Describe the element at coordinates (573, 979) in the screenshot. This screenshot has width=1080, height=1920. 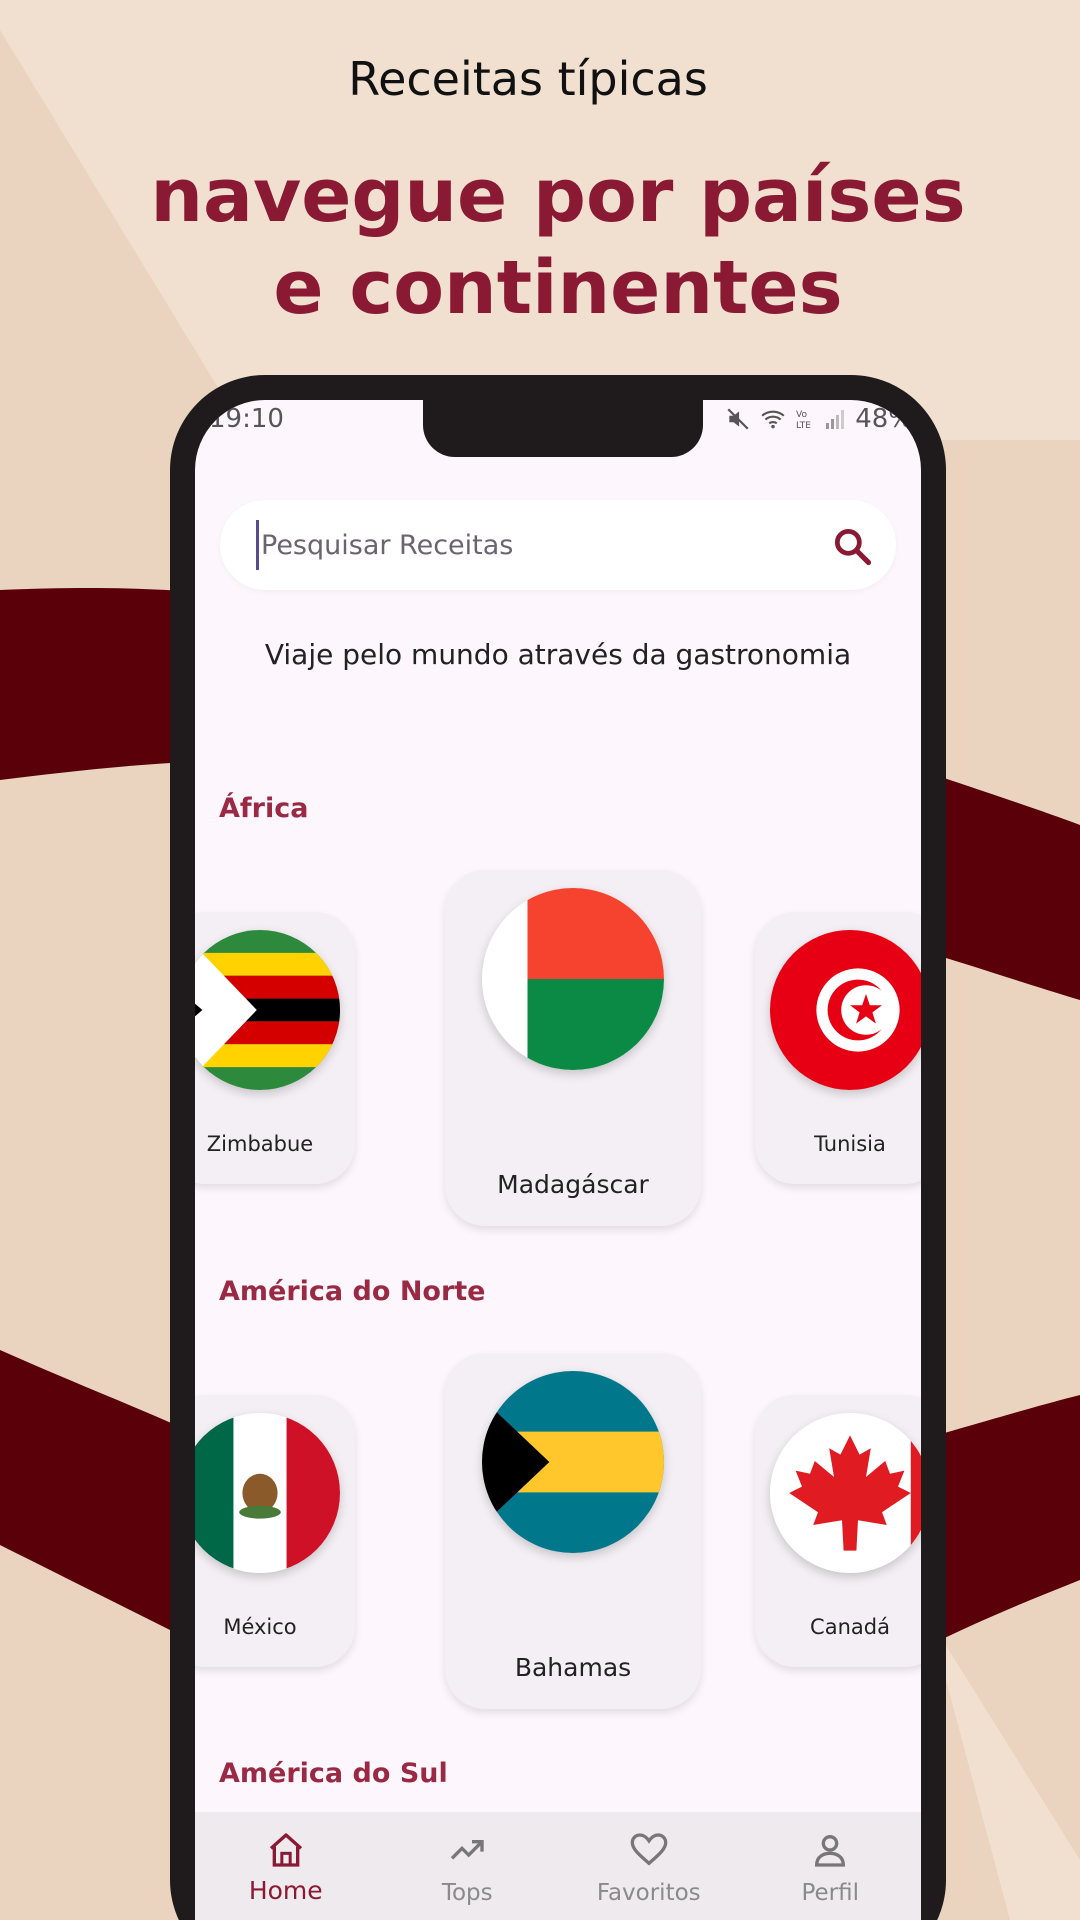
I see `madagascar-flag-icon` at that location.